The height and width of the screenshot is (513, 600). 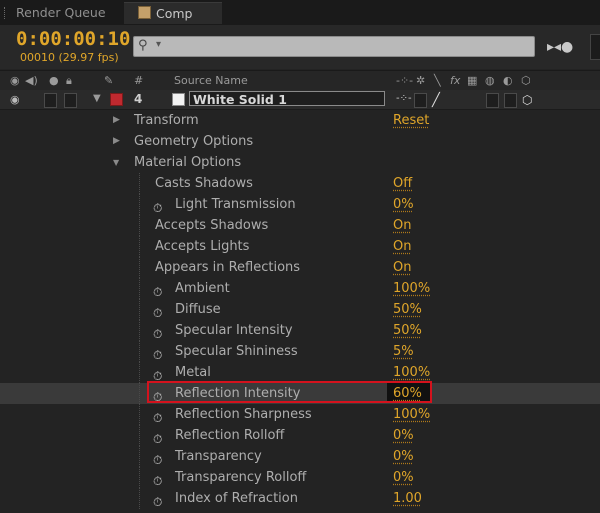 I want to click on property-row: Appears in Reflections On, so click(x=300, y=267).